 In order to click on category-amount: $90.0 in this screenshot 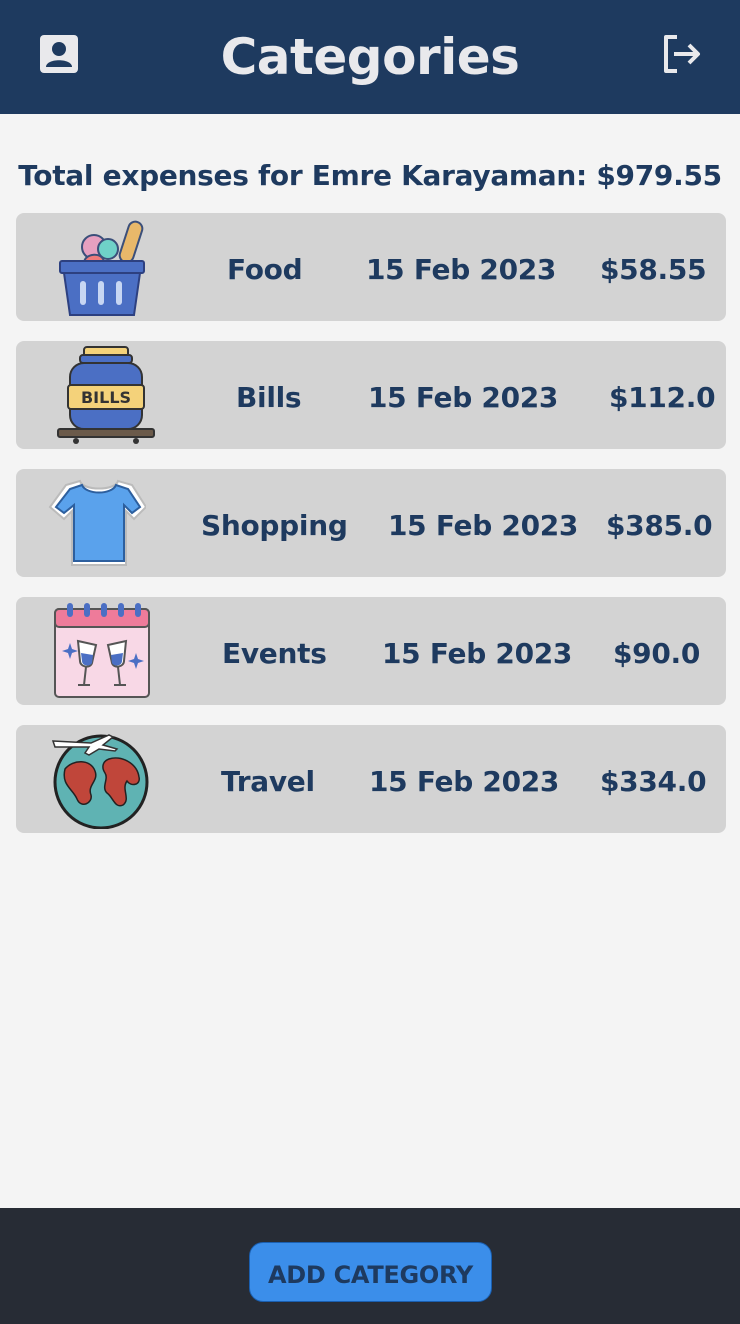, I will do `click(657, 653)`.